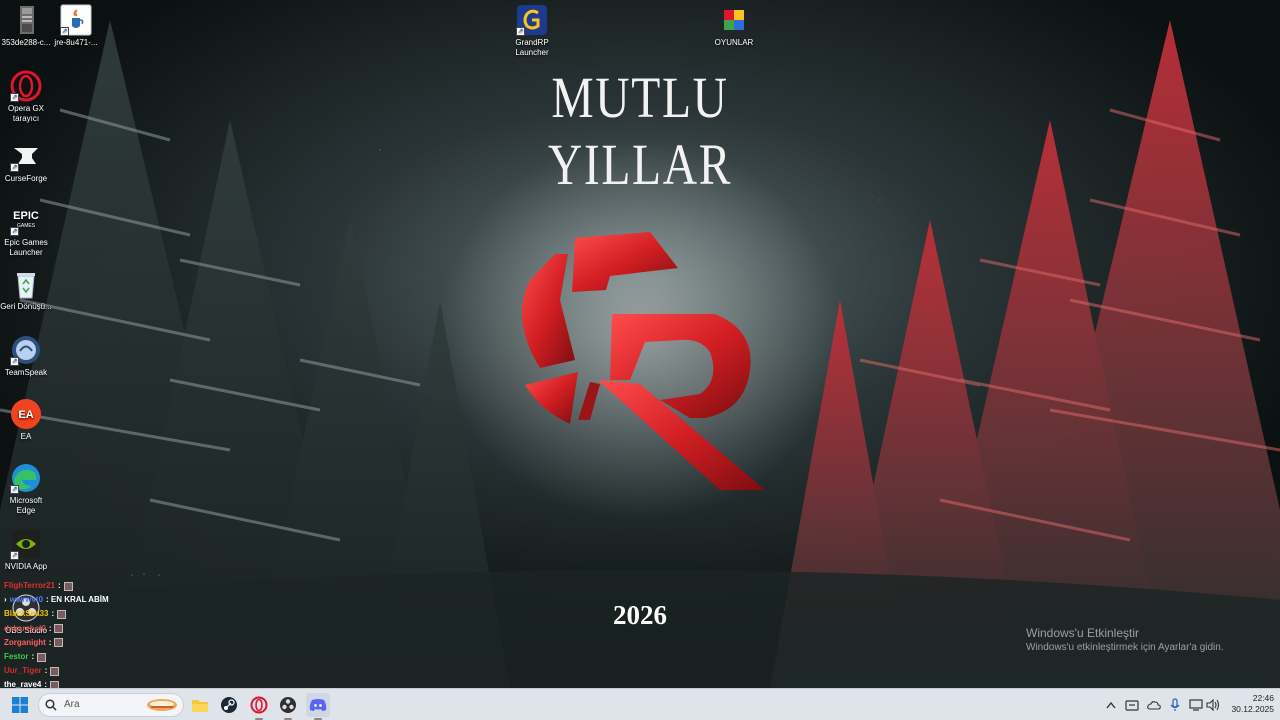 This screenshot has width=1280, height=720. What do you see at coordinates (26, 247) in the screenshot?
I see `desktop-icon-label: Epic Games Launcher` at bounding box center [26, 247].